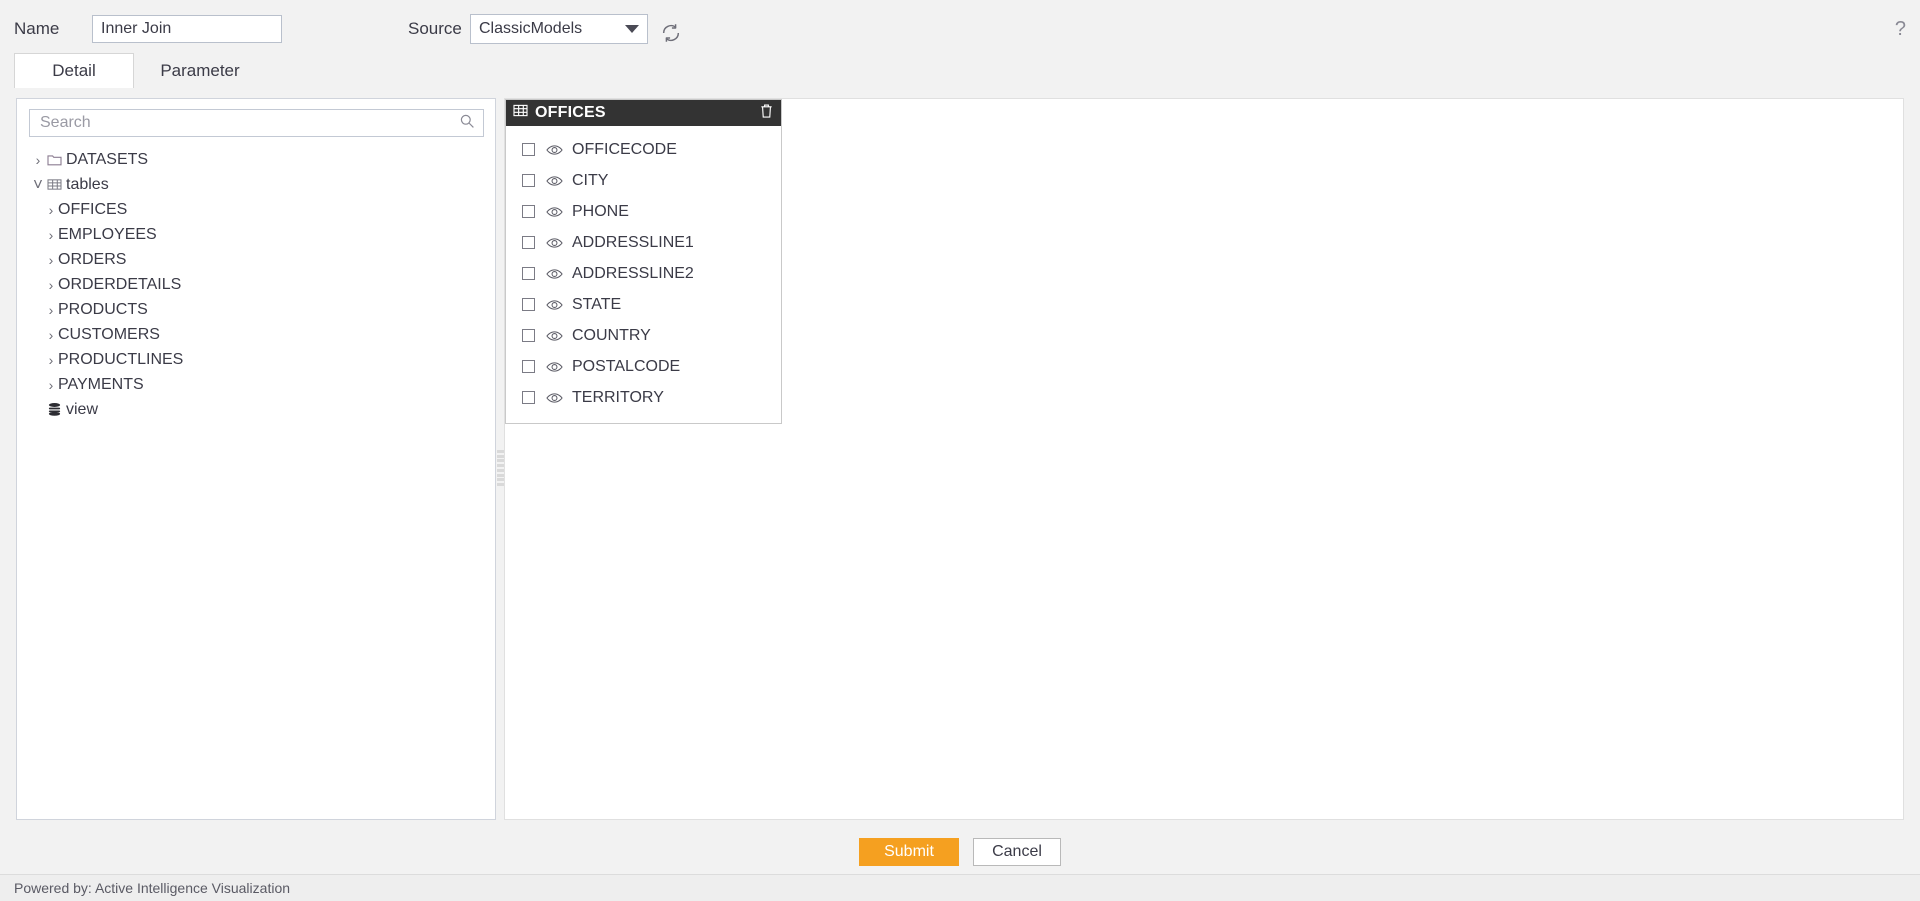  What do you see at coordinates (258, 259) in the screenshot?
I see `tree-item-orders: › ORDERS` at bounding box center [258, 259].